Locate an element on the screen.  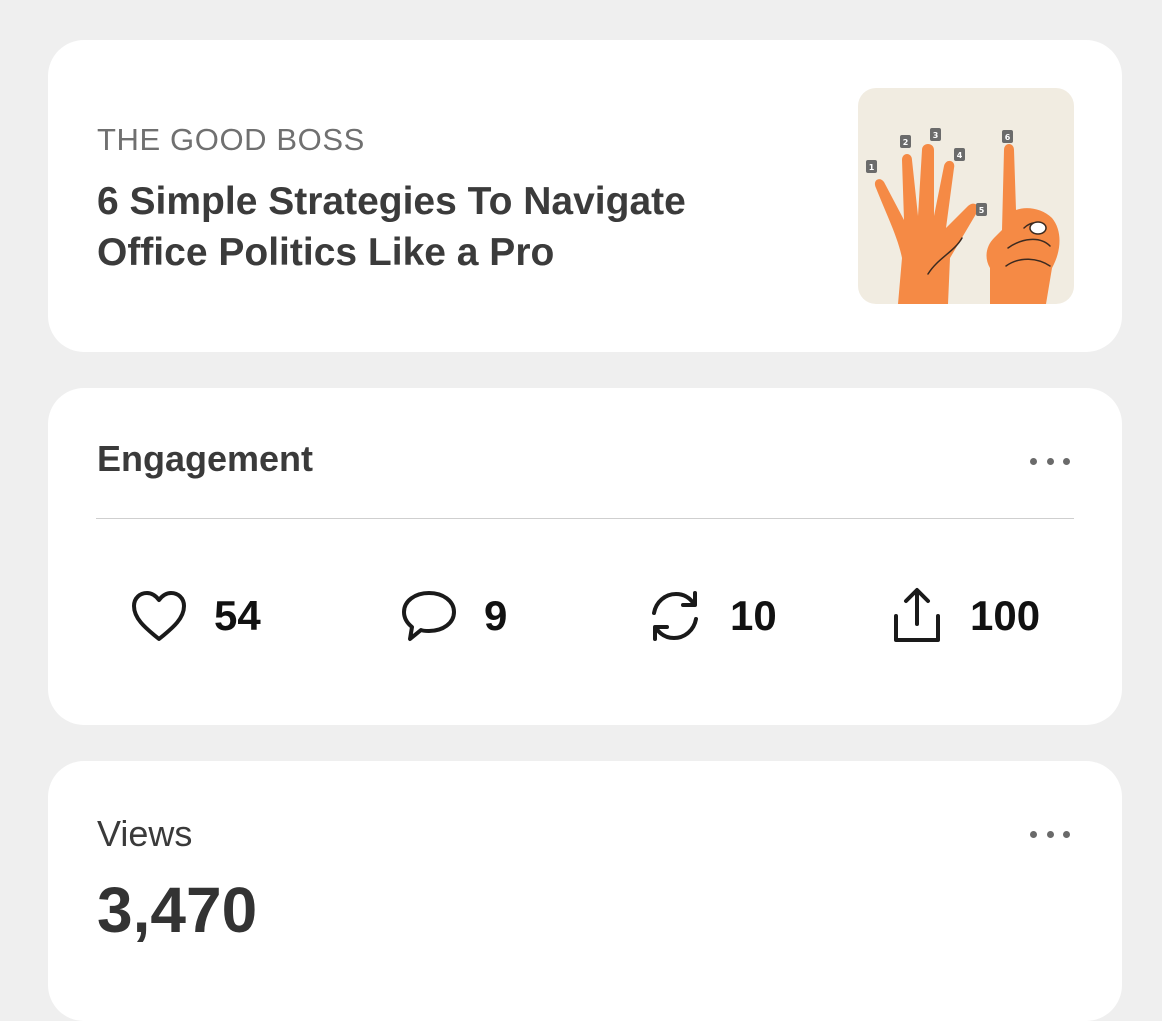
engagement-more-button is located at coordinates (1050, 461).